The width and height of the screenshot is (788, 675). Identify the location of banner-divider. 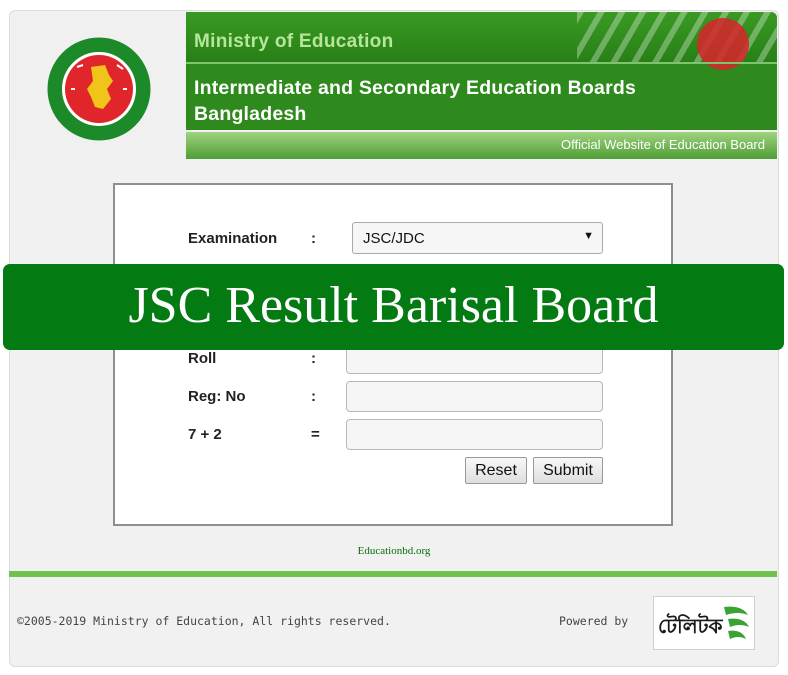
(481, 63).